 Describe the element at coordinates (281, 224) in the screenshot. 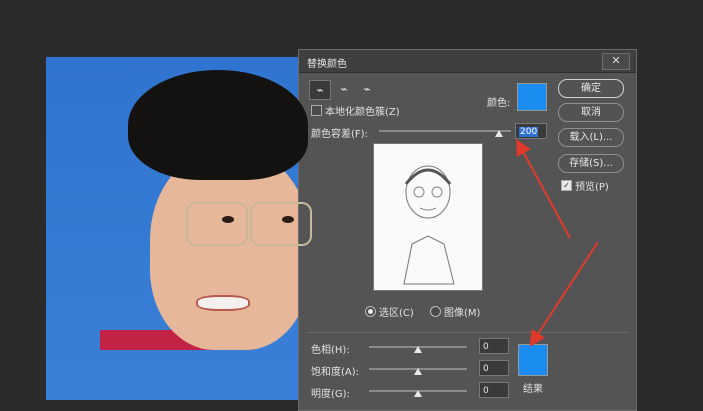

I see `photo-glasses-right` at that location.